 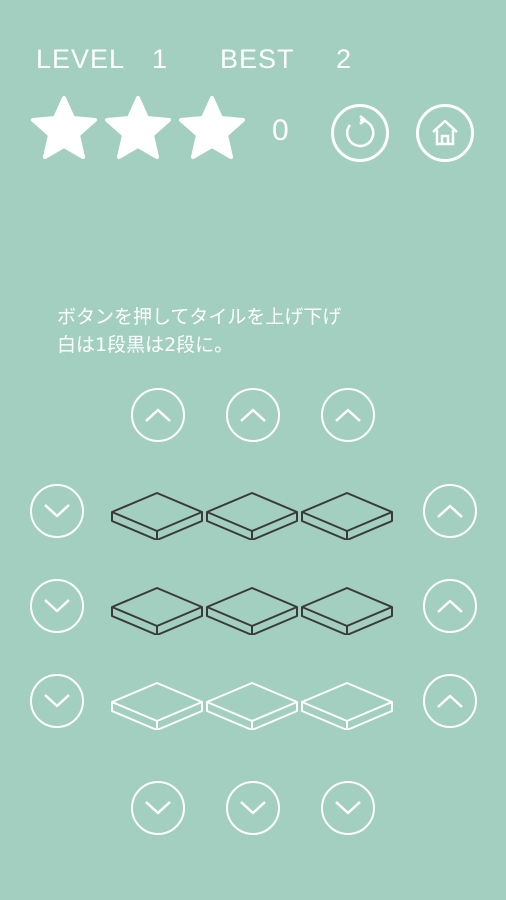 I want to click on column-1-down-button, so click(x=158, y=808).